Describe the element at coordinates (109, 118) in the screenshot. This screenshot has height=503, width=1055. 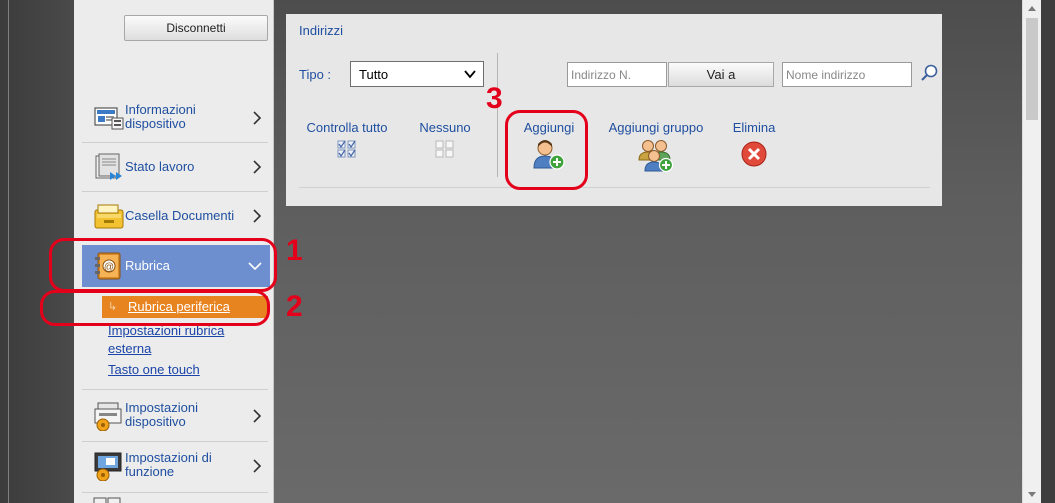
I see `device-info-icon` at that location.